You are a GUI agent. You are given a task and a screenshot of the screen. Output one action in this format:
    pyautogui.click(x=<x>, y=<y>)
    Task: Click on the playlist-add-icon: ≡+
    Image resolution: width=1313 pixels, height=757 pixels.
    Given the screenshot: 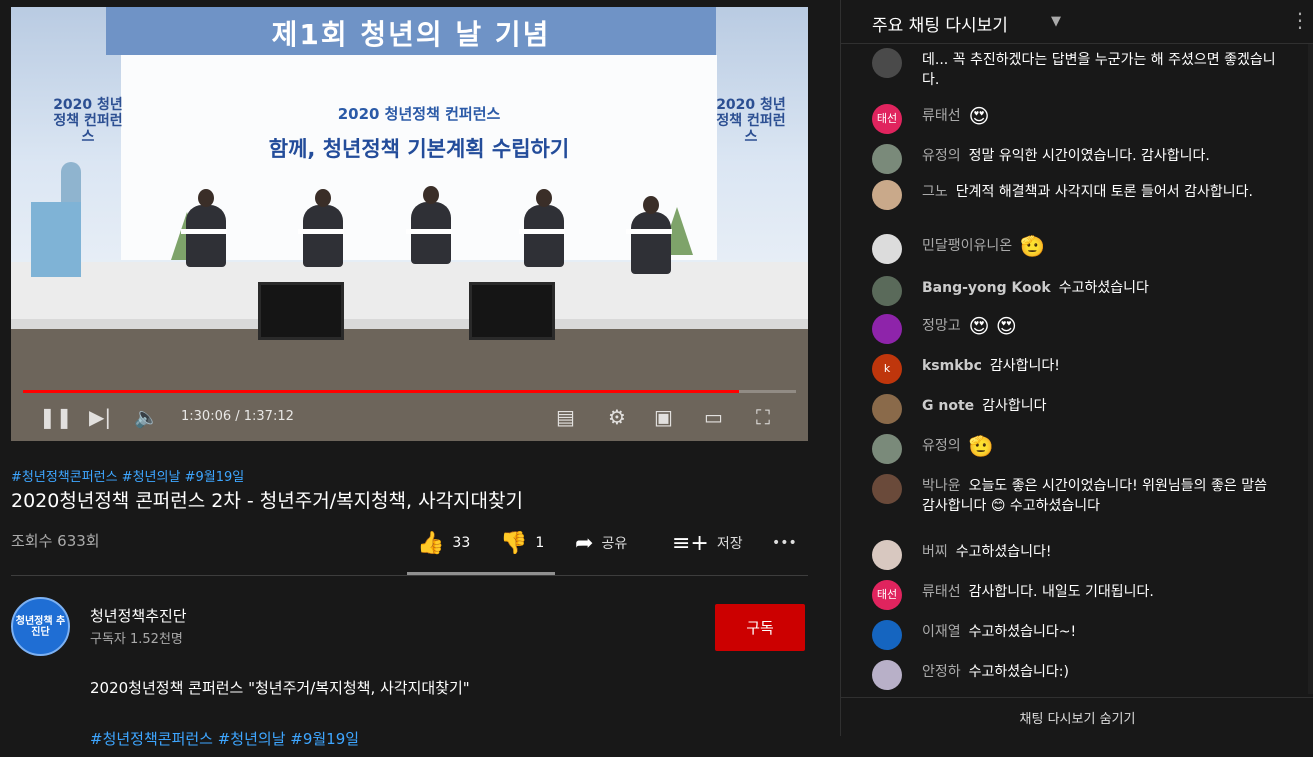 What is the action you would take?
    pyautogui.click(x=690, y=543)
    